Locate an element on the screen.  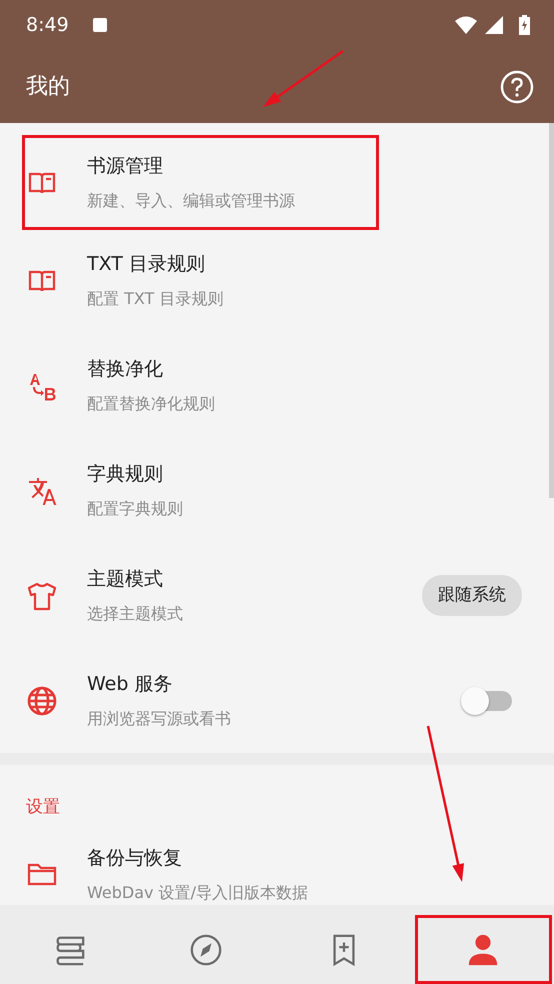
toggle-switch is located at coordinates (487, 701).